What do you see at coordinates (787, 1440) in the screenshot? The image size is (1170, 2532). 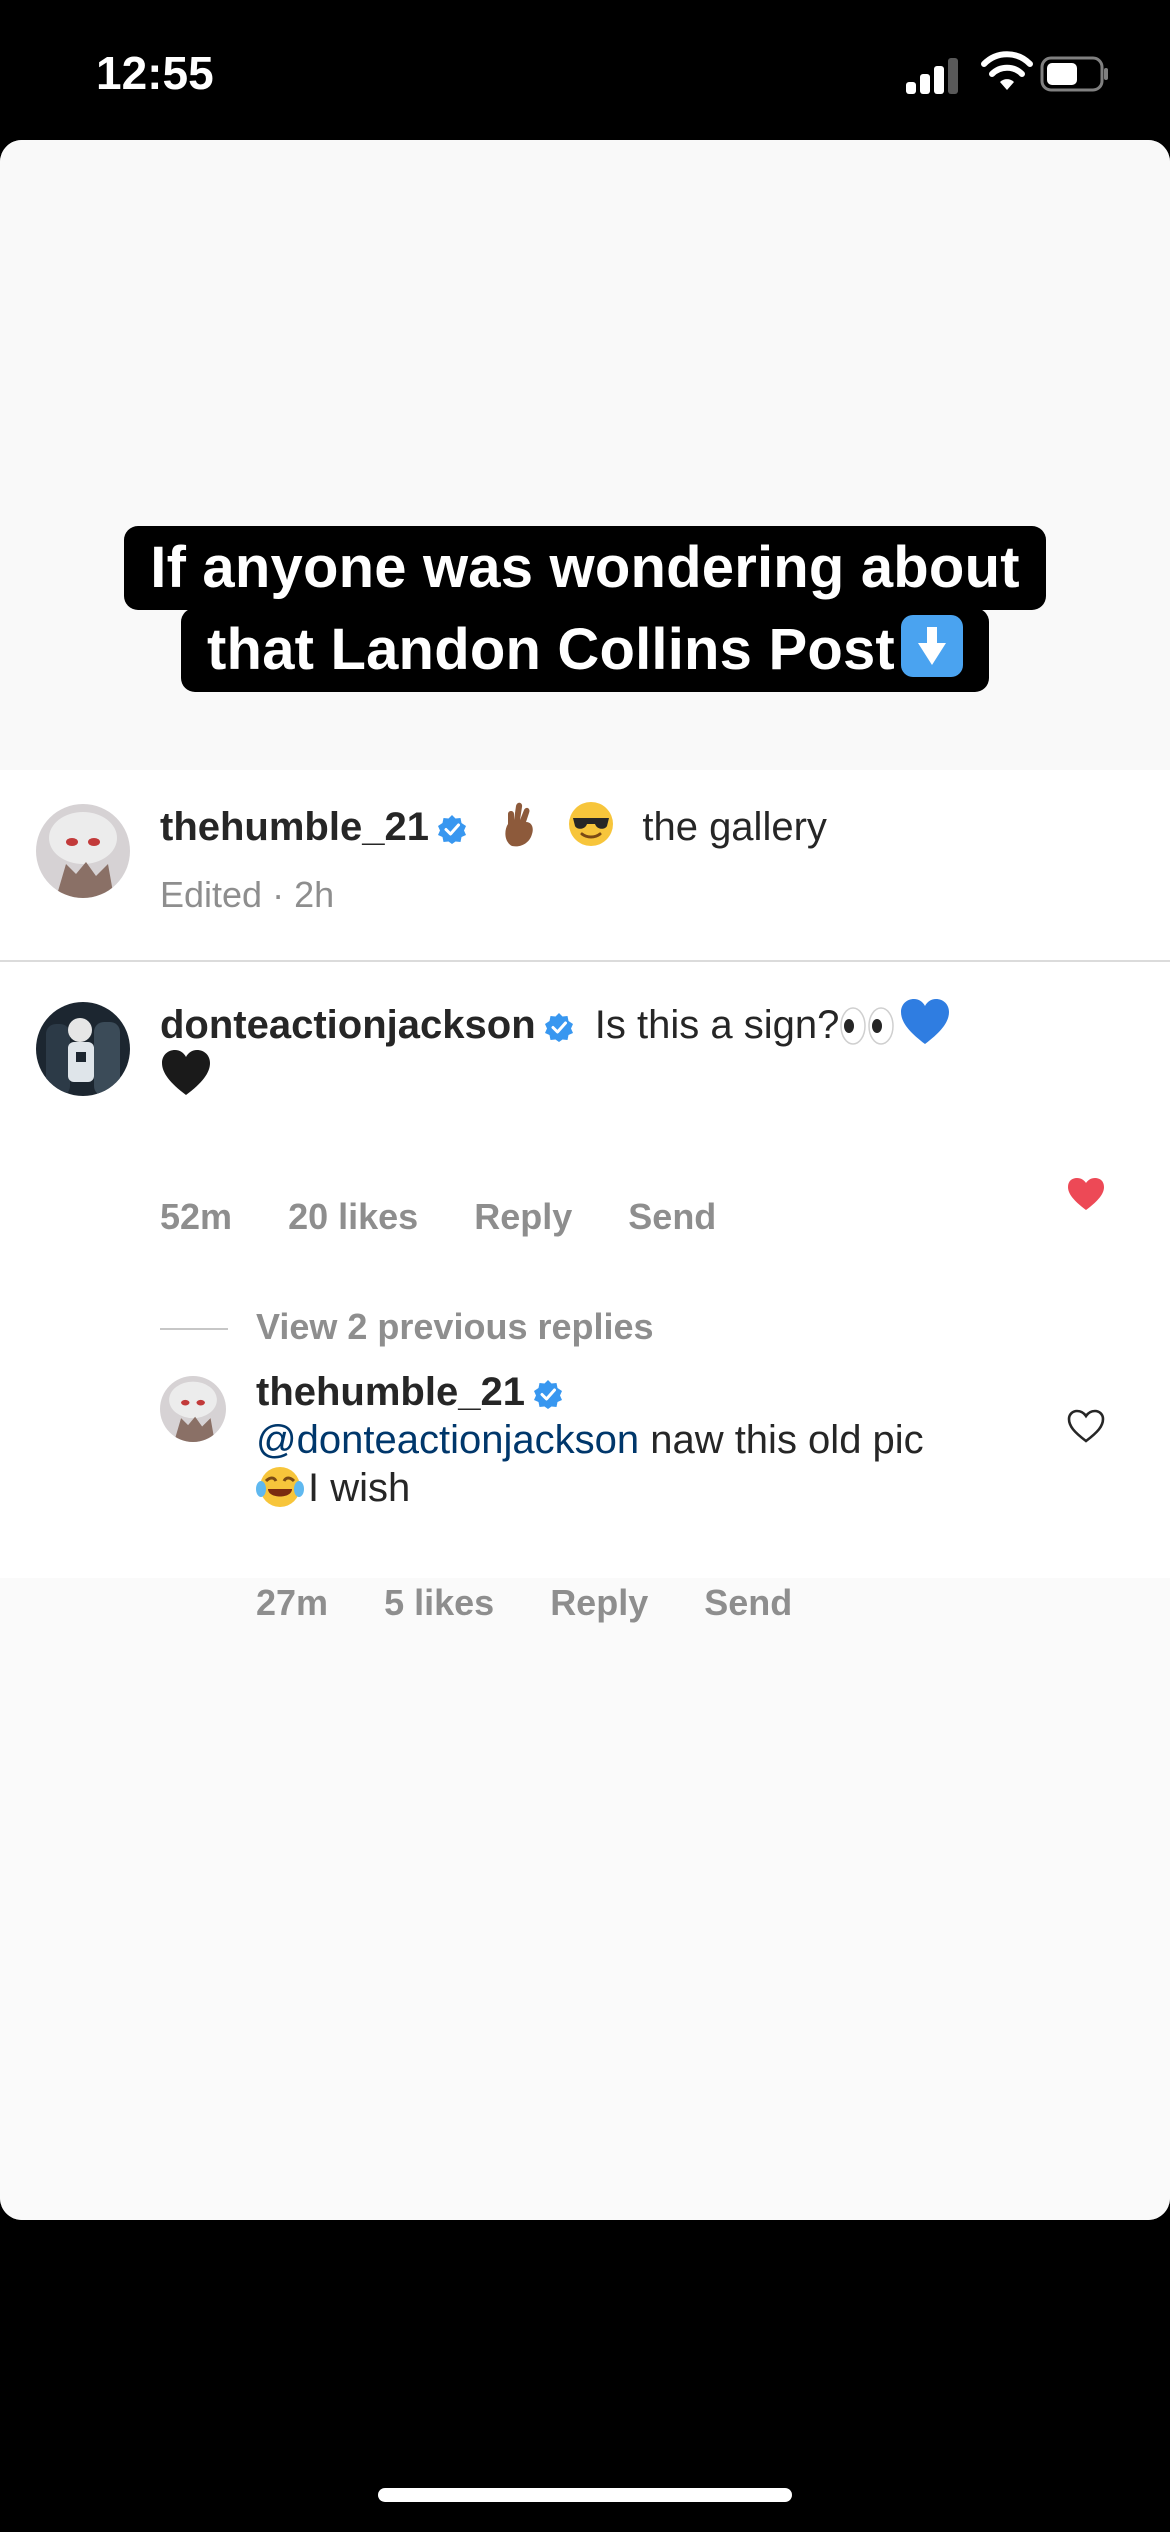 I see `reply-body-a: naw this old pic` at bounding box center [787, 1440].